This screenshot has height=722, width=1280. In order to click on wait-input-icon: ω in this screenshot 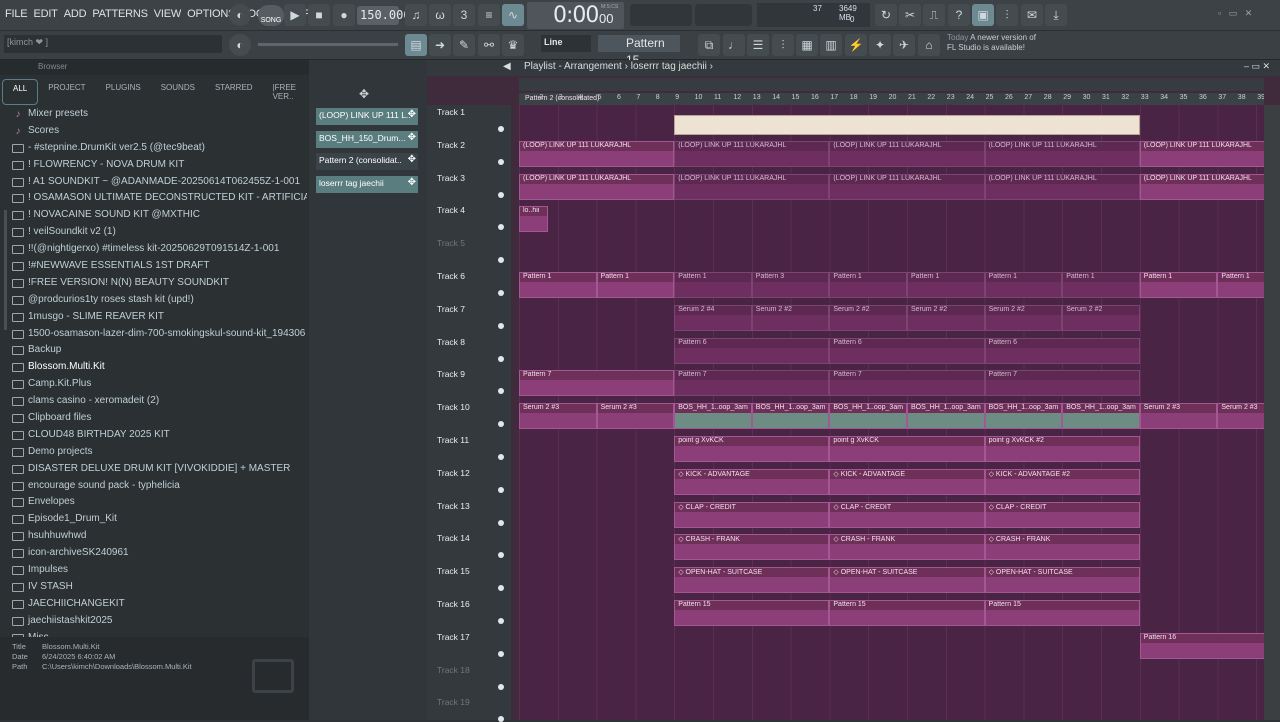, I will do `click(440, 15)`.